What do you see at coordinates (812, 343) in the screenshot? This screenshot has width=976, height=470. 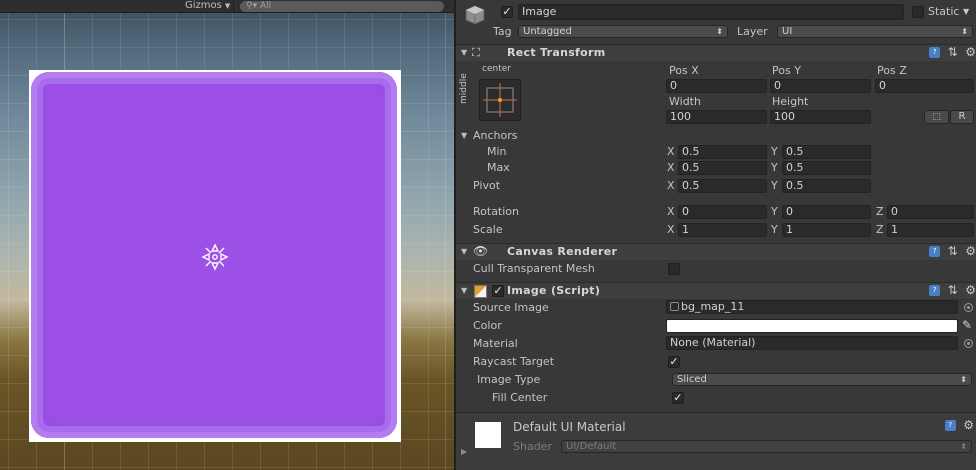 I see `material-field: None (Material)` at bounding box center [812, 343].